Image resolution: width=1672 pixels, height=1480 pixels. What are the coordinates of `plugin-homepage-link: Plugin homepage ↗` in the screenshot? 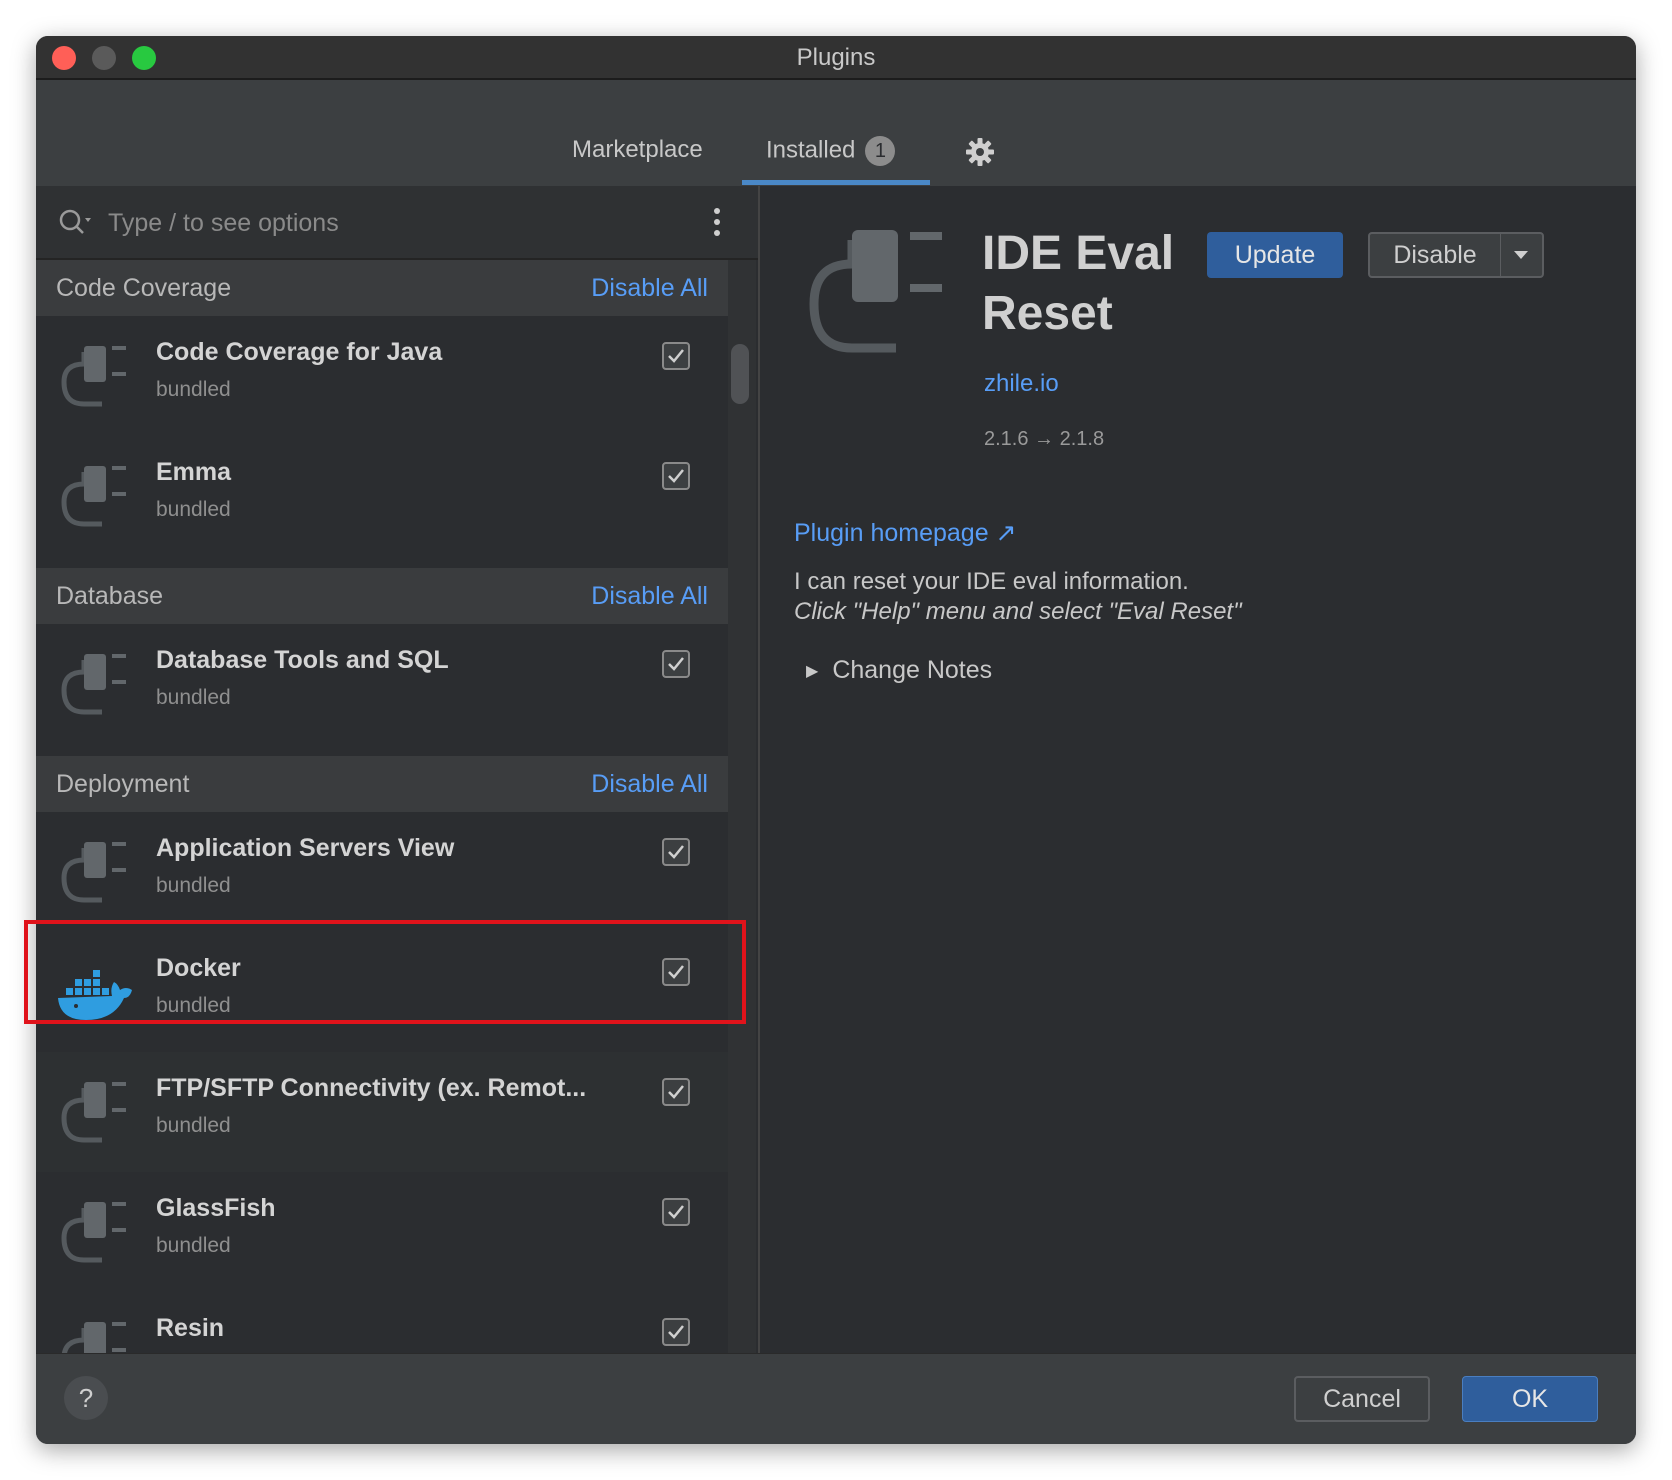 It's located at (905, 533).